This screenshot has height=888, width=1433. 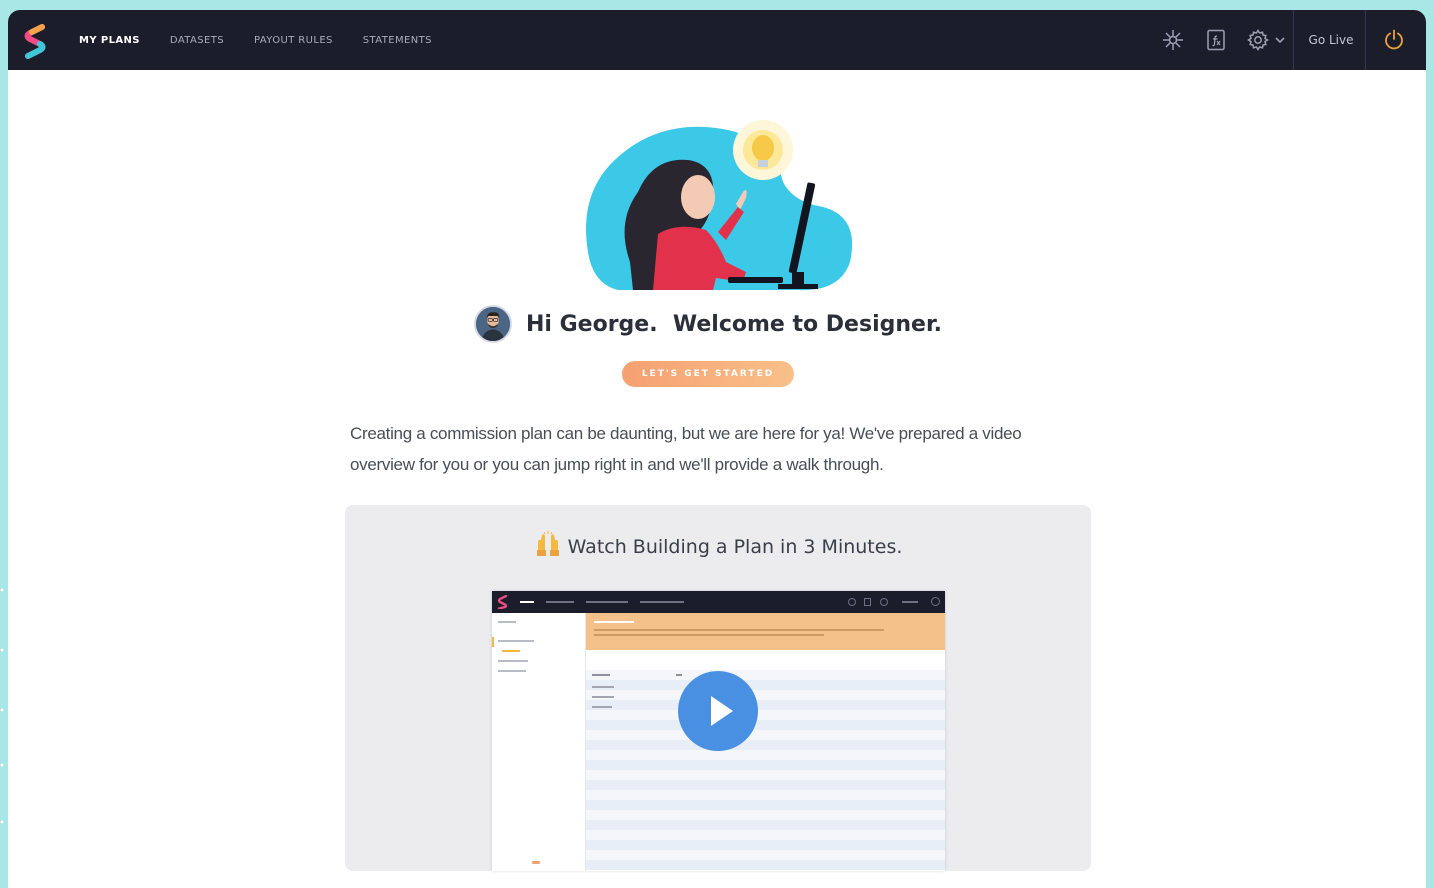 I want to click on chevron-down-icon, so click(x=1280, y=40).